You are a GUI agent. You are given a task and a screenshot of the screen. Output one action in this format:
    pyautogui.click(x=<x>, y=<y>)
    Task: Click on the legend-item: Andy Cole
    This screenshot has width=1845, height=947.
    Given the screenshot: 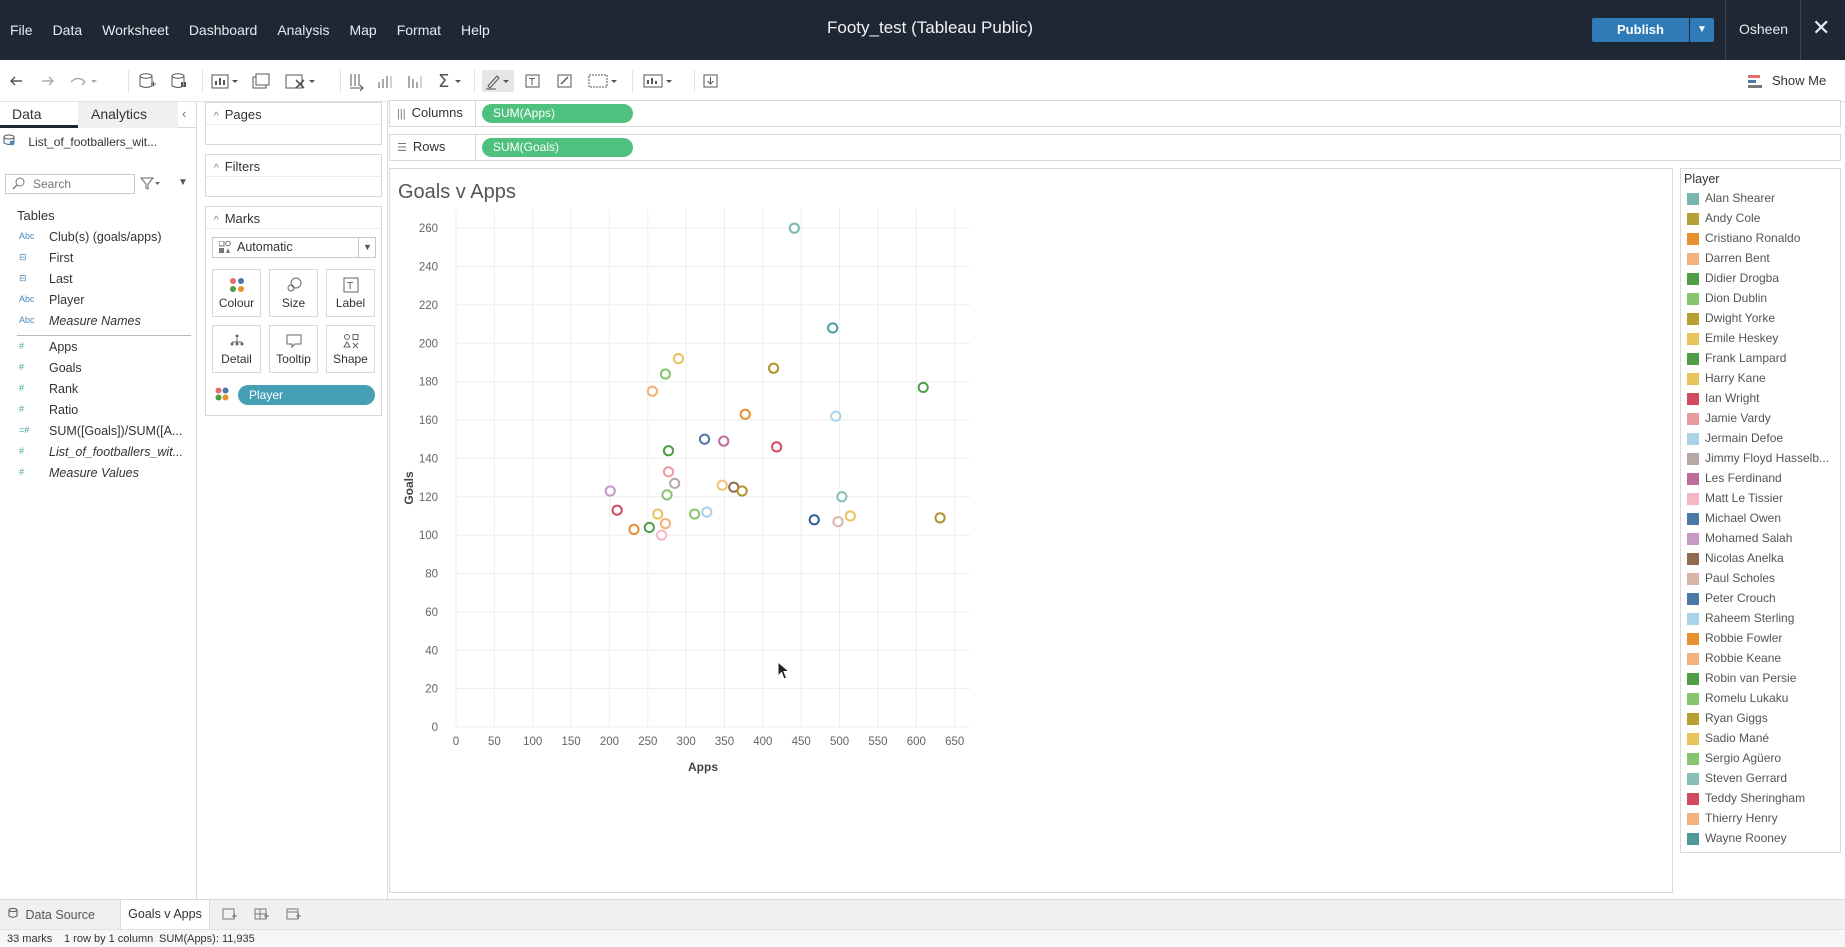 What is the action you would take?
    pyautogui.click(x=1763, y=219)
    